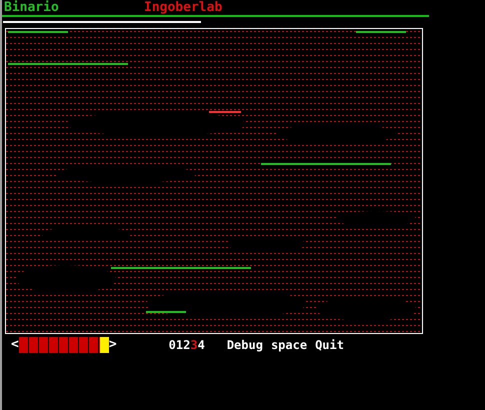  Describe the element at coordinates (201, 345) in the screenshot. I see `level-number: 4` at that location.